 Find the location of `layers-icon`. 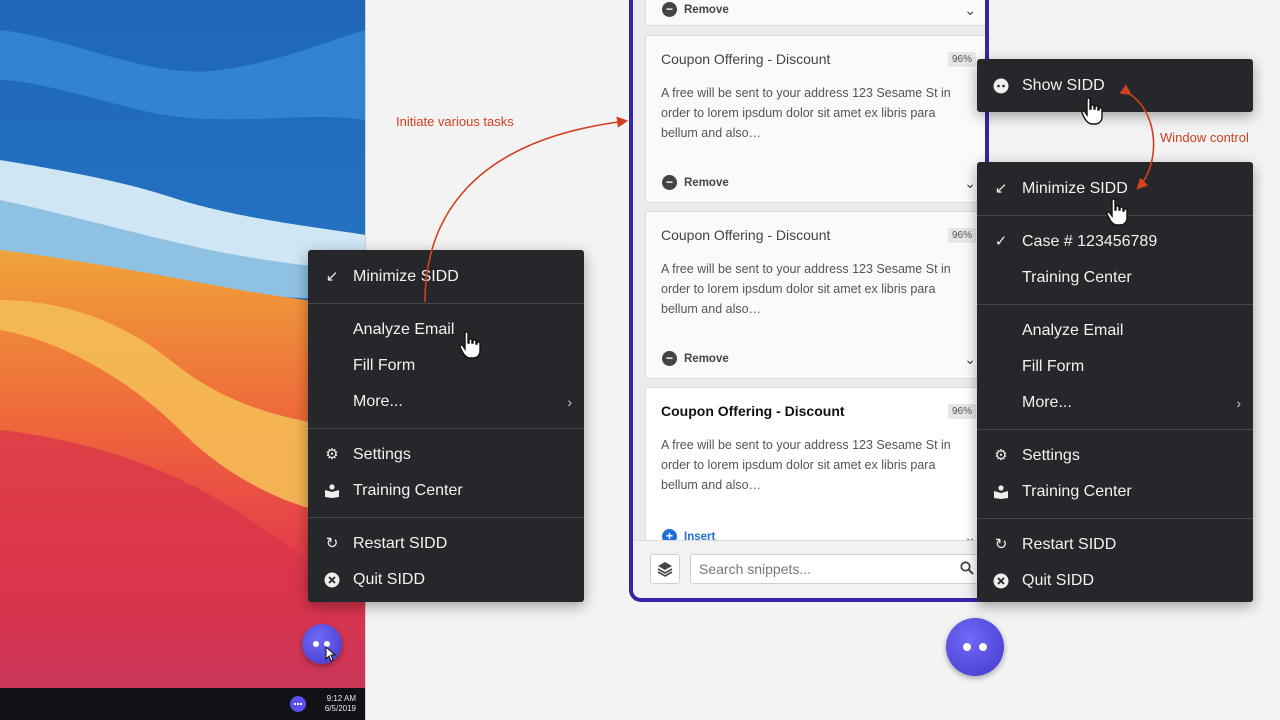

layers-icon is located at coordinates (665, 569).